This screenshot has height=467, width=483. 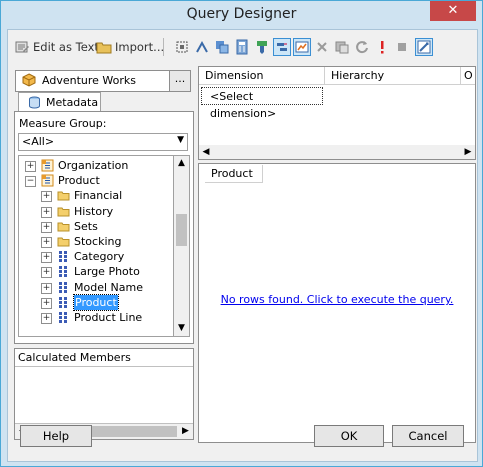 I want to click on tree-item: + Financial, so click(x=96, y=195).